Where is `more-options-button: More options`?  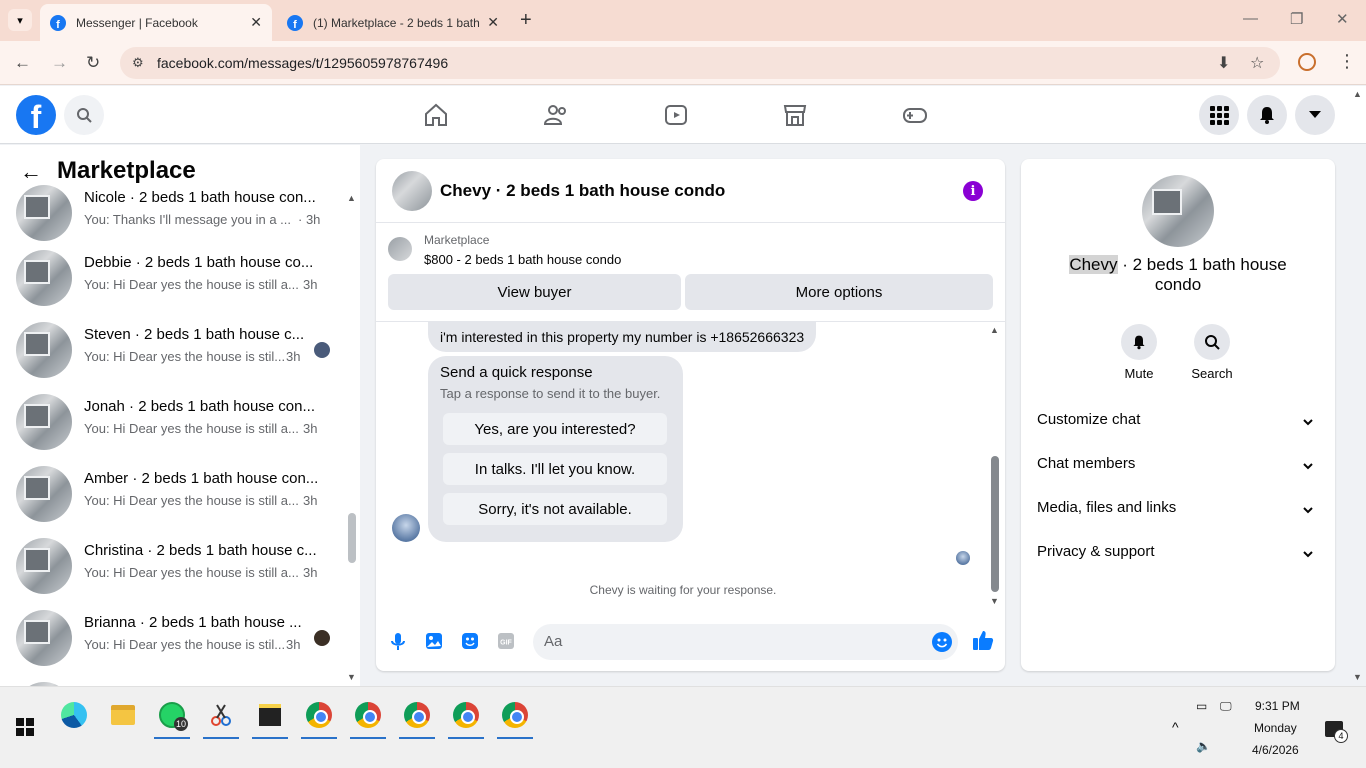 more-options-button: More options is located at coordinates (839, 292).